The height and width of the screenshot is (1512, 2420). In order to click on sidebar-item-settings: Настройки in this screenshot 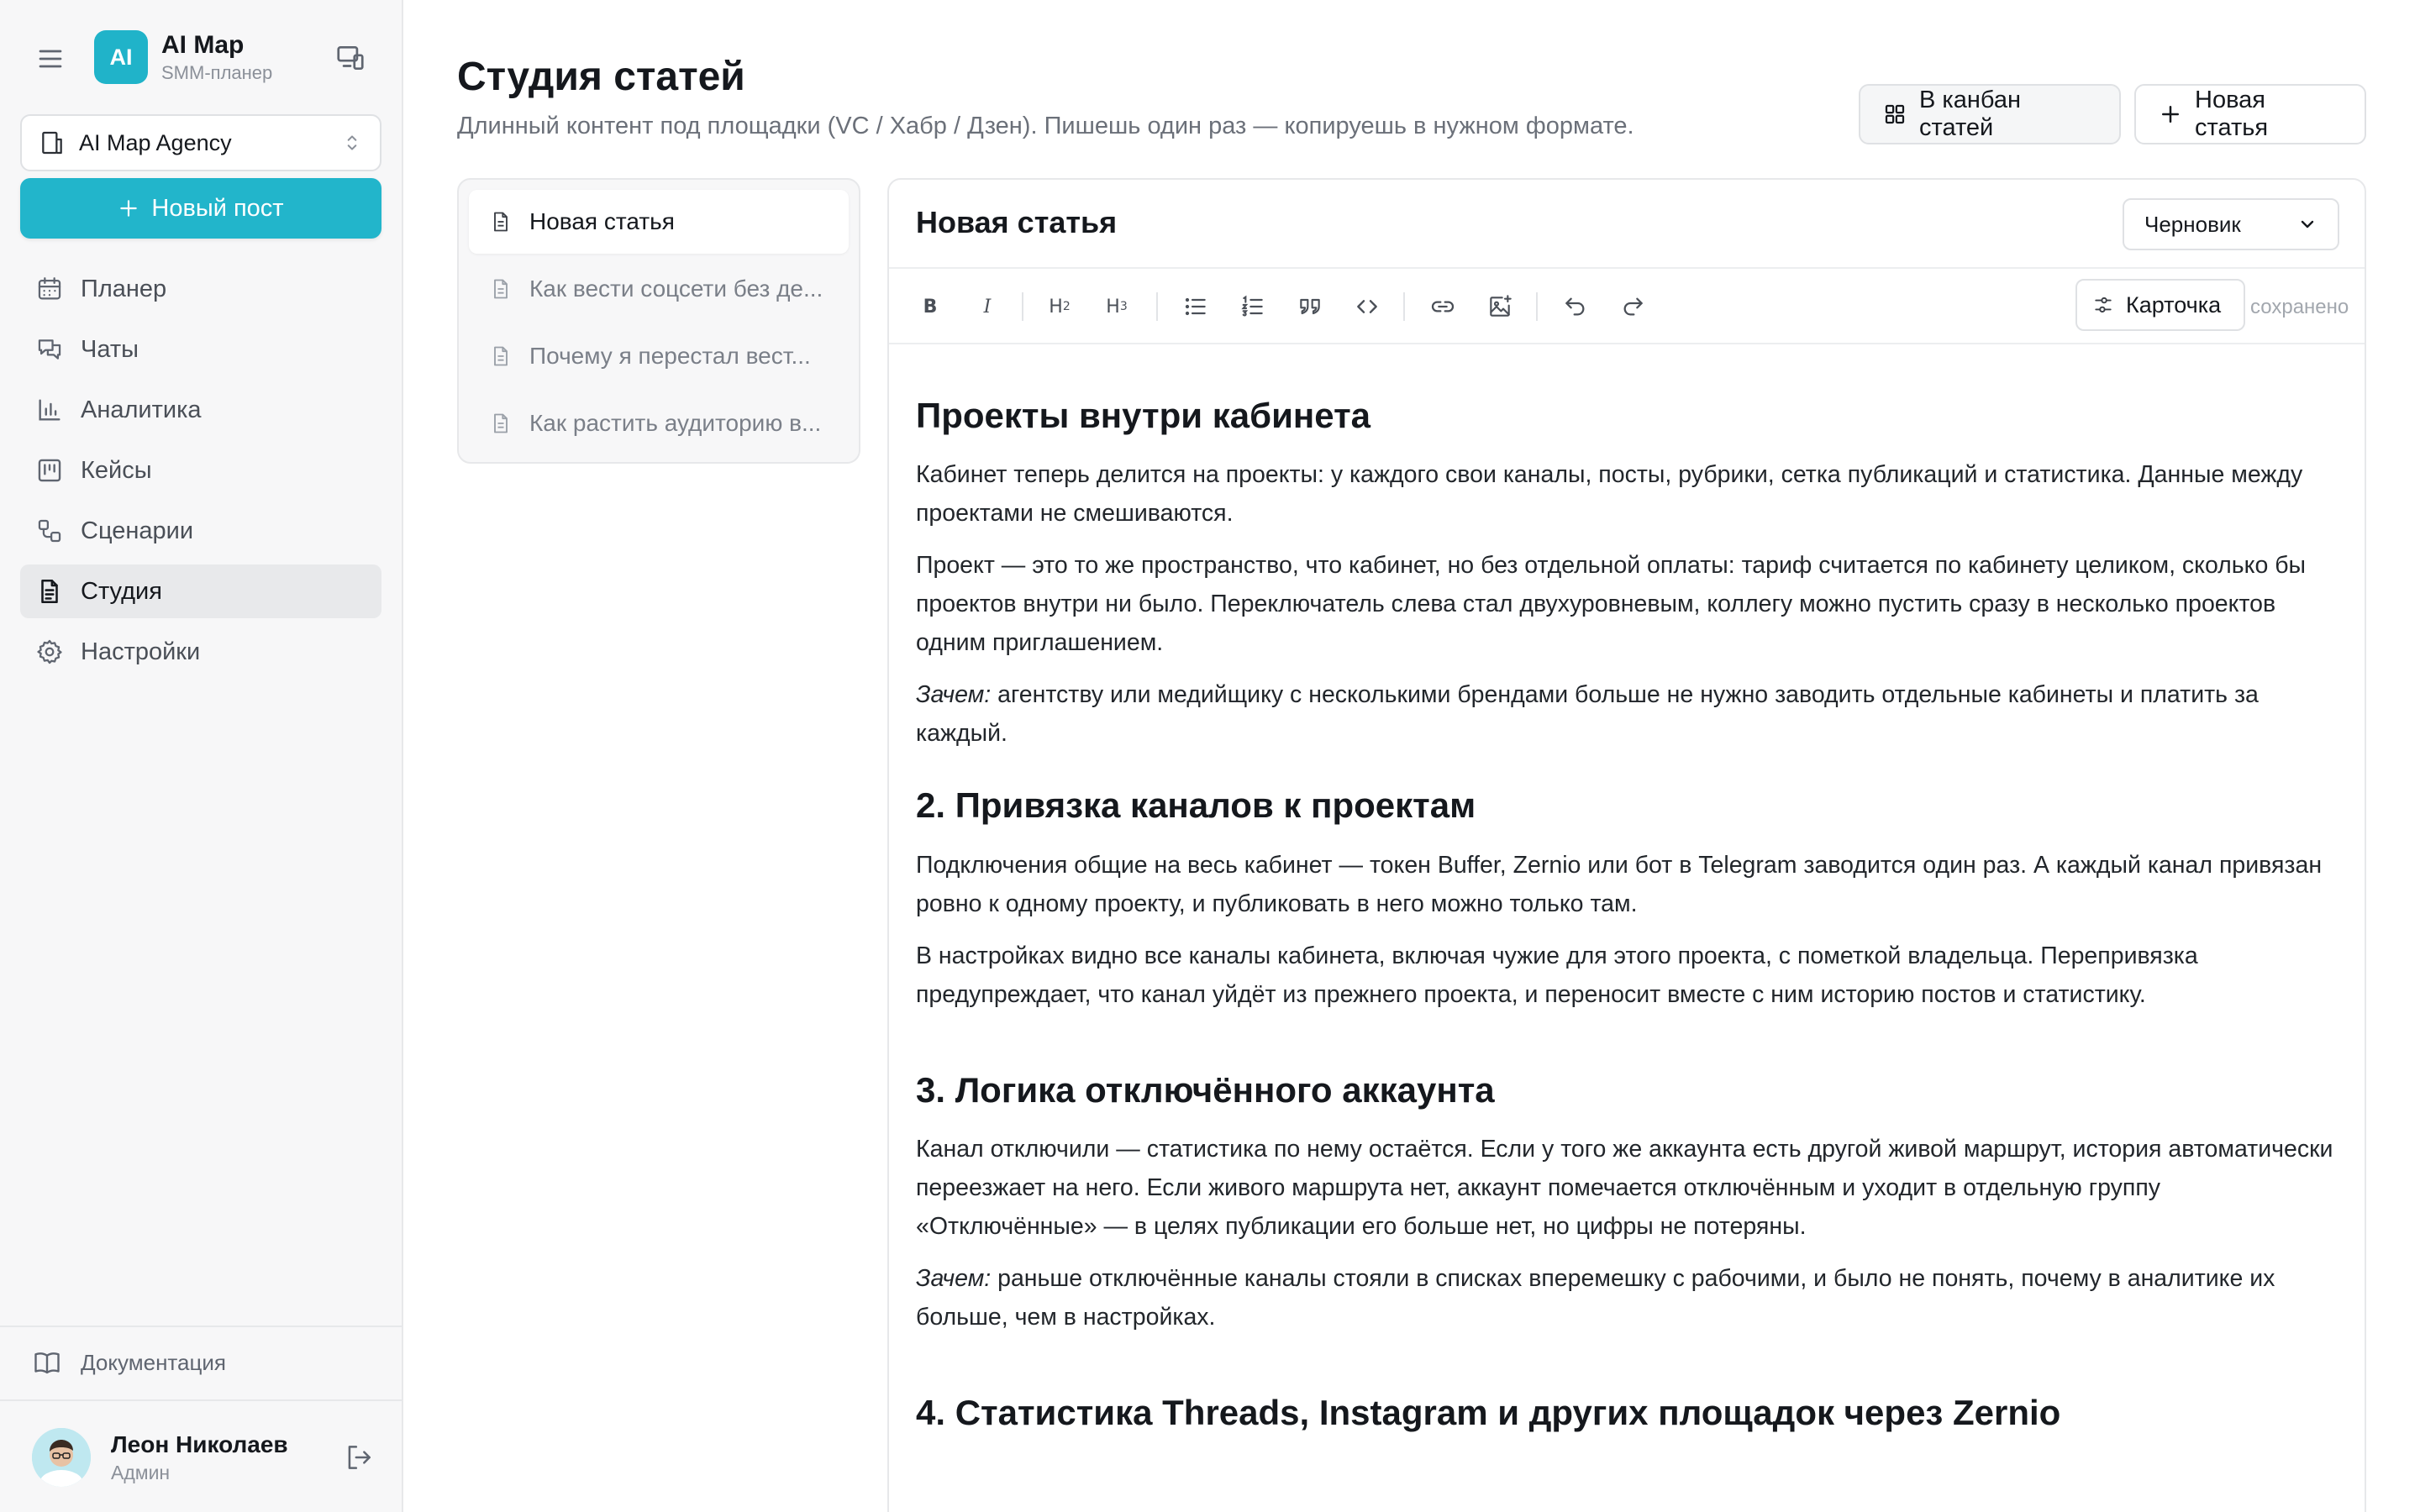, I will do `click(200, 652)`.